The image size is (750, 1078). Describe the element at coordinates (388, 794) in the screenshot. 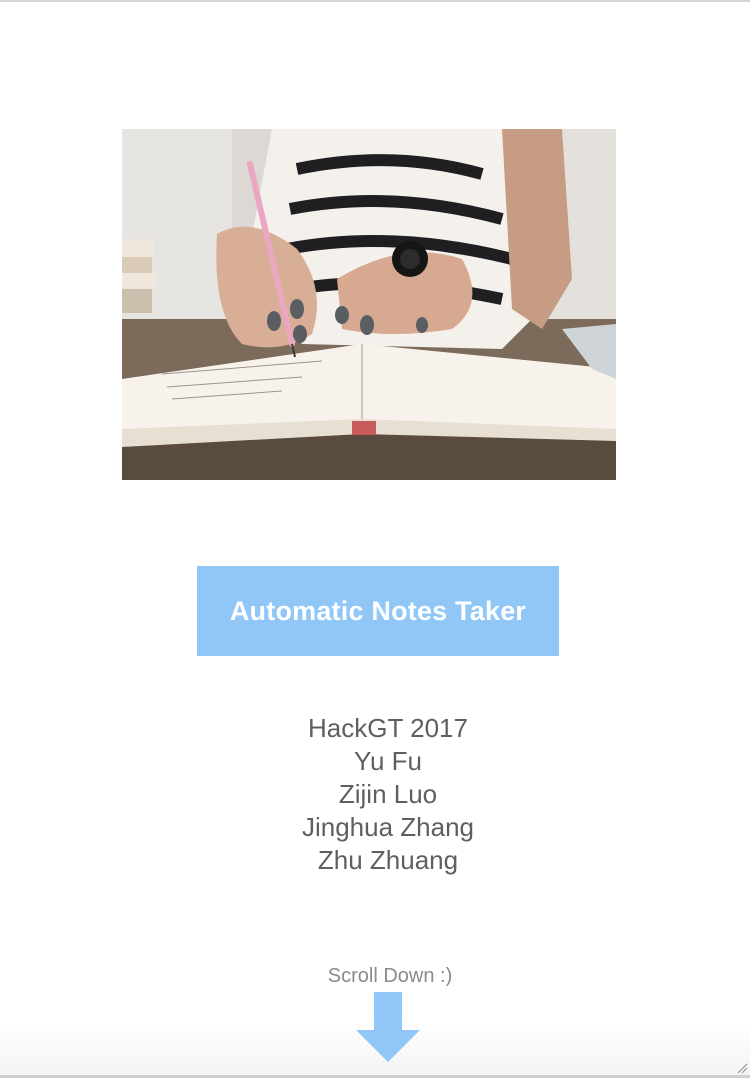

I see `team-member: Zijin Luo` at that location.